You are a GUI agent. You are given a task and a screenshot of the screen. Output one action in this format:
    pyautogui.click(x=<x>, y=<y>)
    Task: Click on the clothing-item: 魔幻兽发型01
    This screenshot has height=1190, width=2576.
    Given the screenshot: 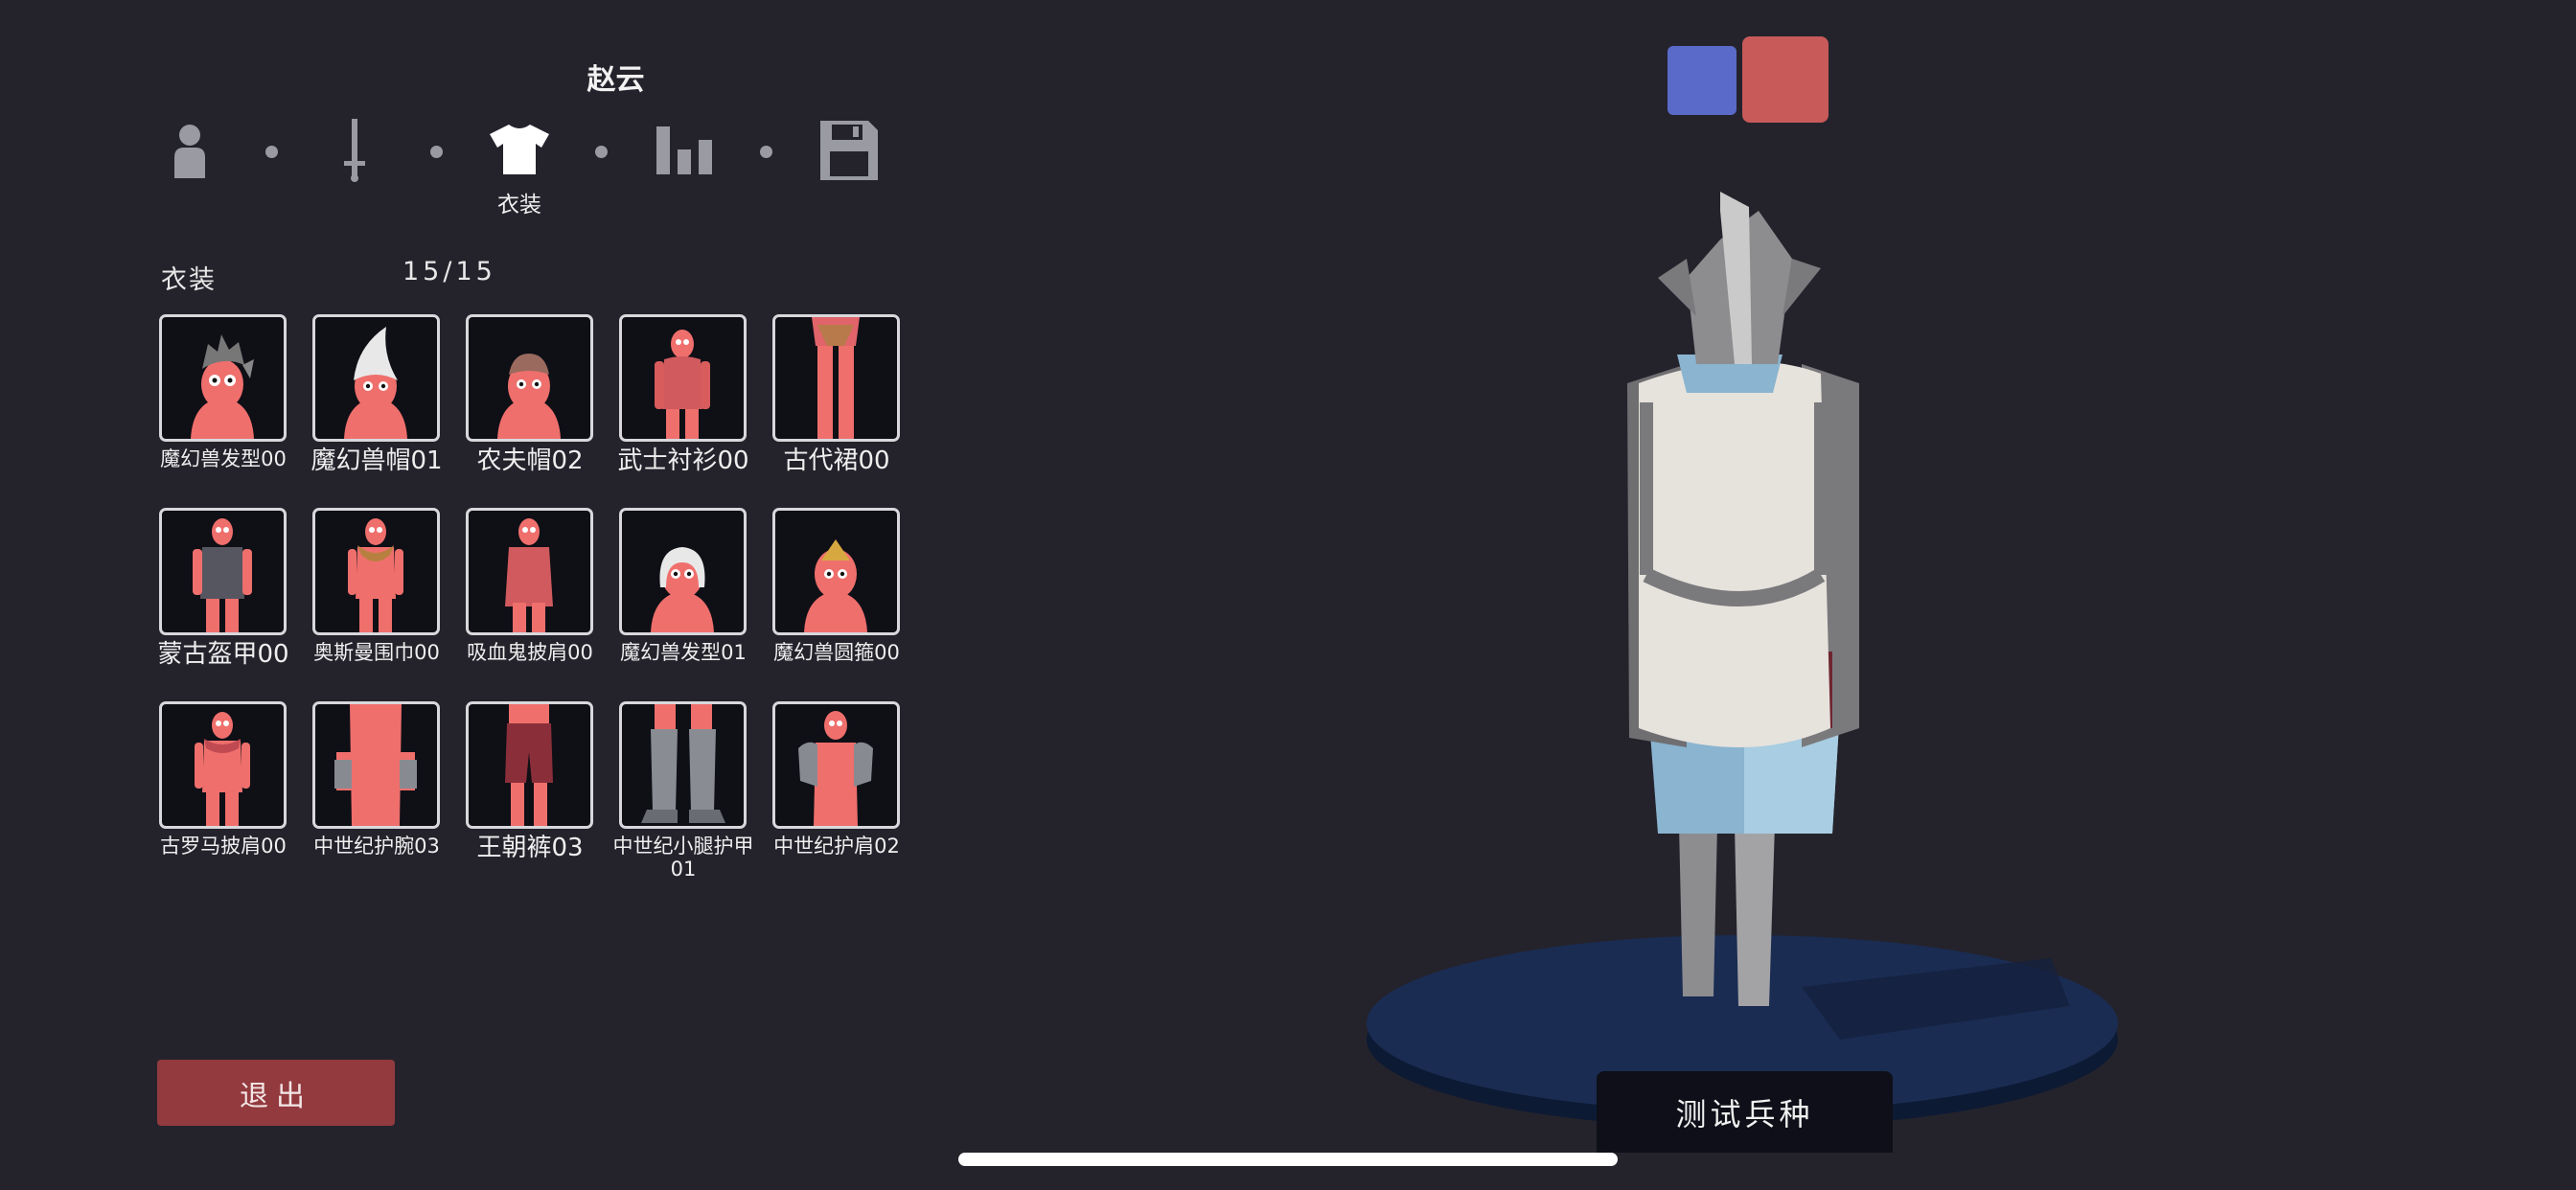 What is the action you would take?
    pyautogui.click(x=683, y=586)
    